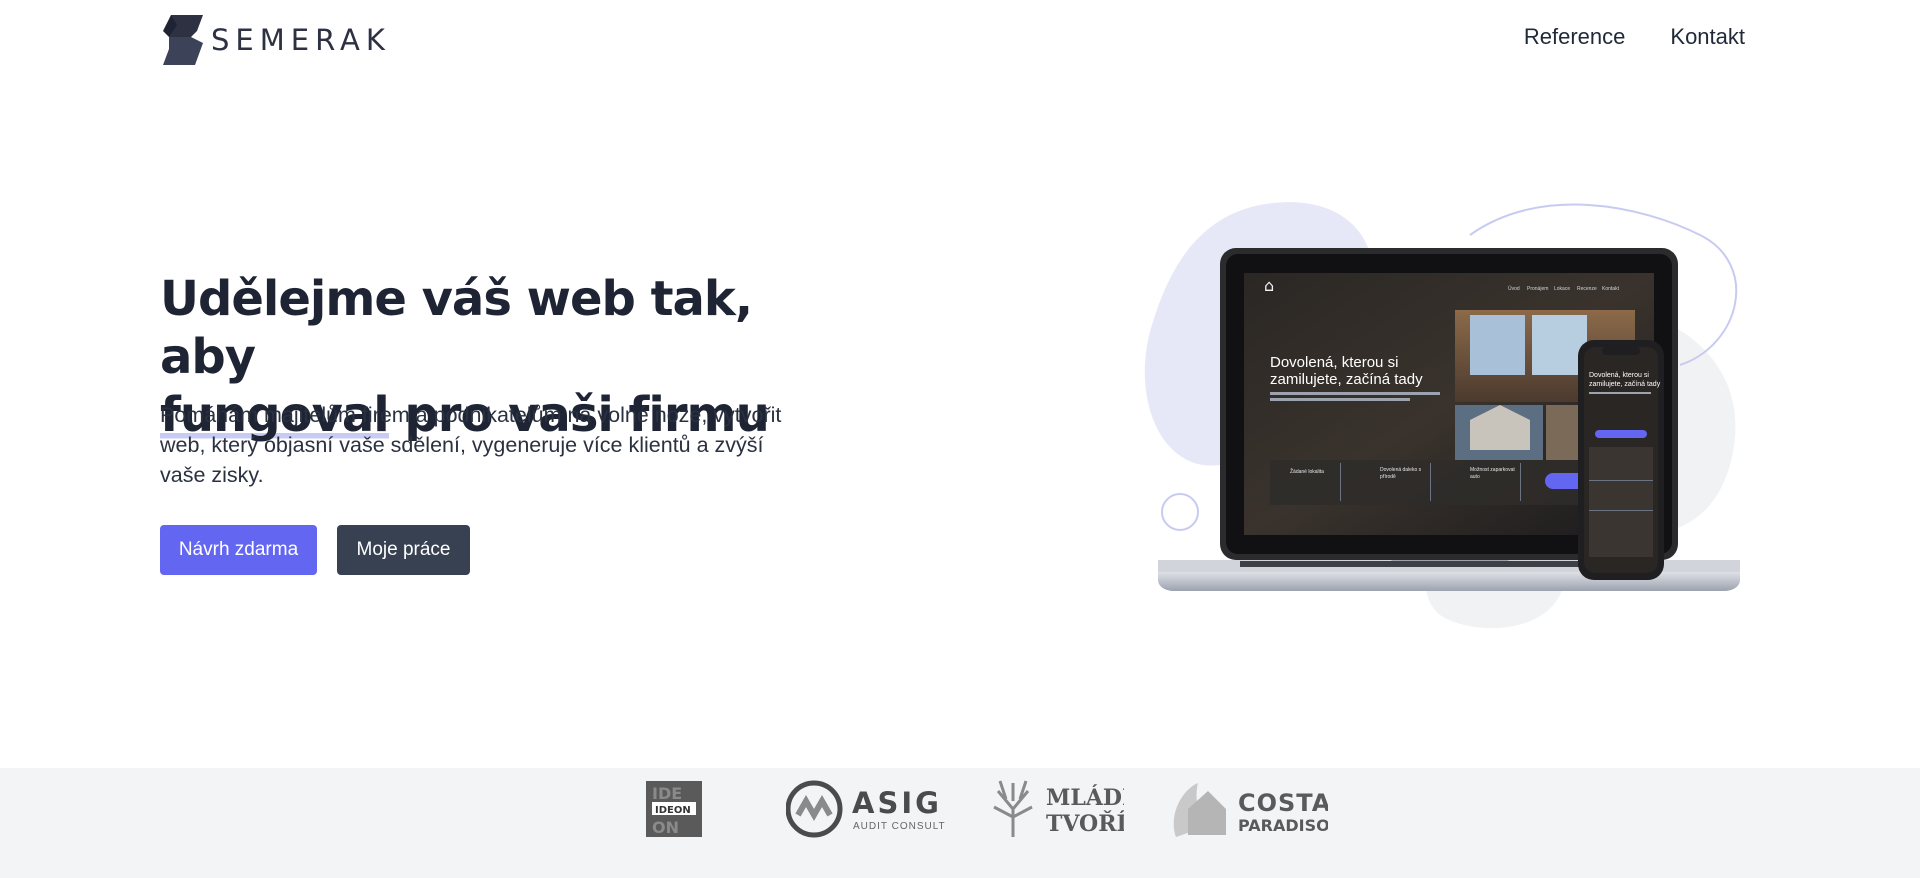 Image resolution: width=1920 pixels, height=878 pixels. I want to click on mladi-tvori-logo: MLÁDÍ TVOŘÍ, so click(1056, 809).